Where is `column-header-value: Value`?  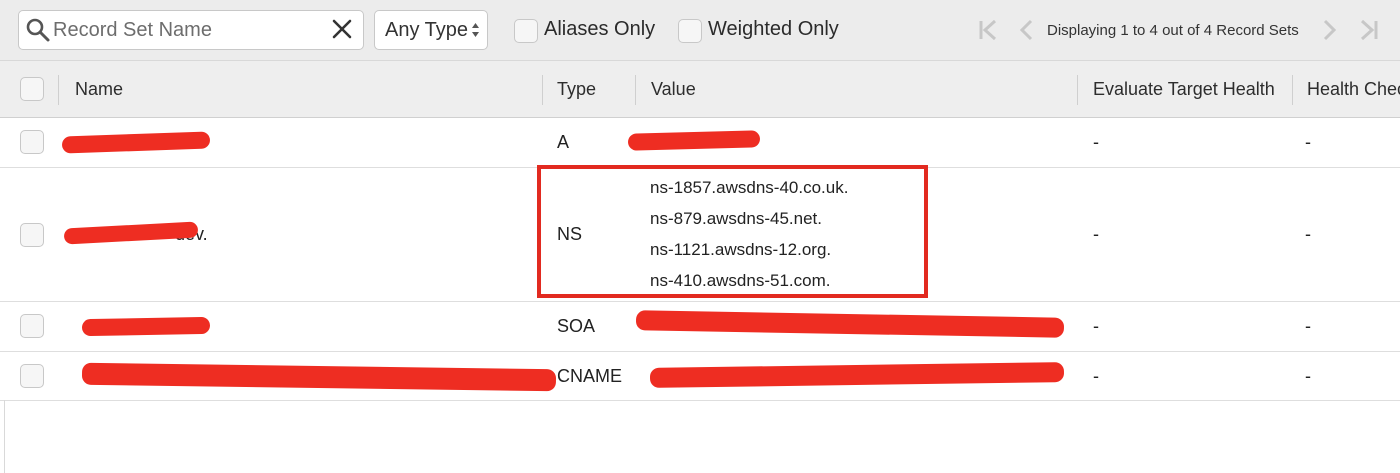 column-header-value: Value is located at coordinates (673, 89).